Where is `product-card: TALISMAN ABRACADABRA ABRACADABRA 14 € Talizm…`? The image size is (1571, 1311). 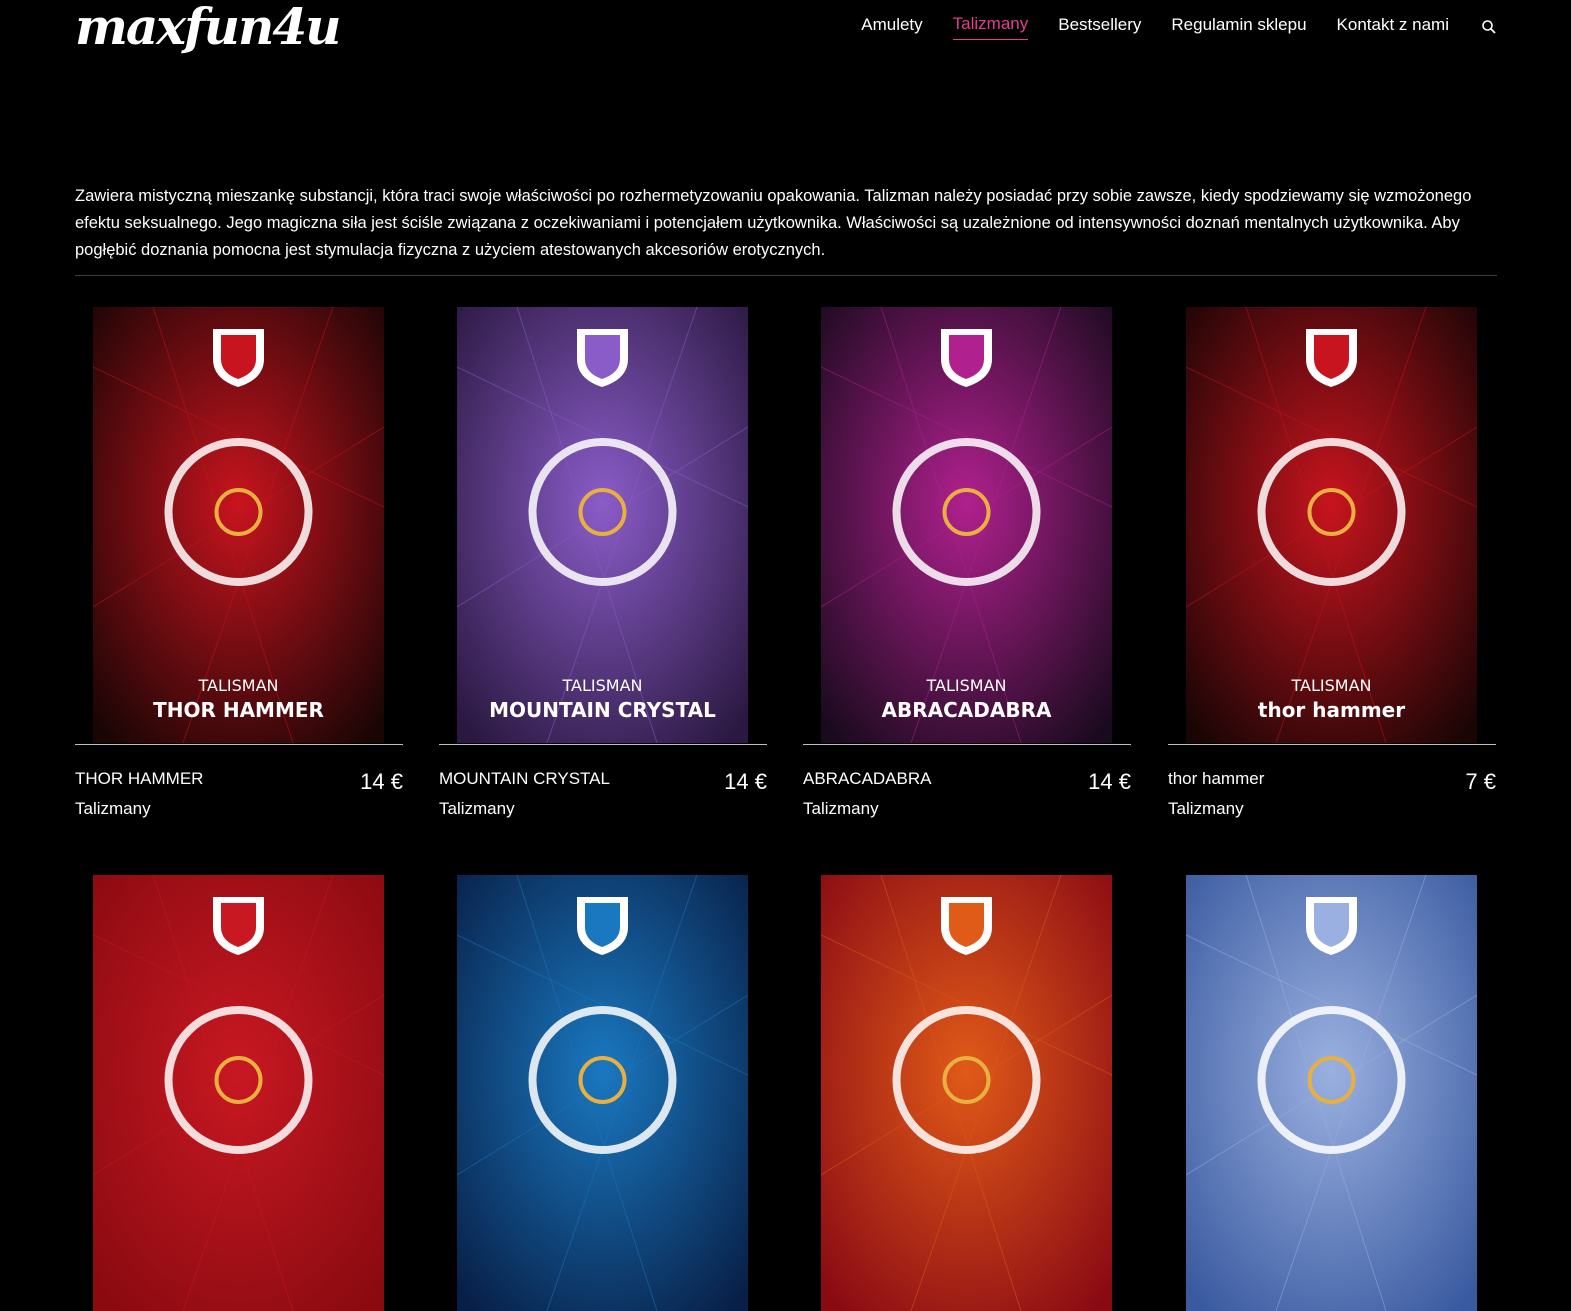 product-card: TALISMAN ABRACADABRA ABRACADABRA 14 € Talizm… is located at coordinates (967, 562).